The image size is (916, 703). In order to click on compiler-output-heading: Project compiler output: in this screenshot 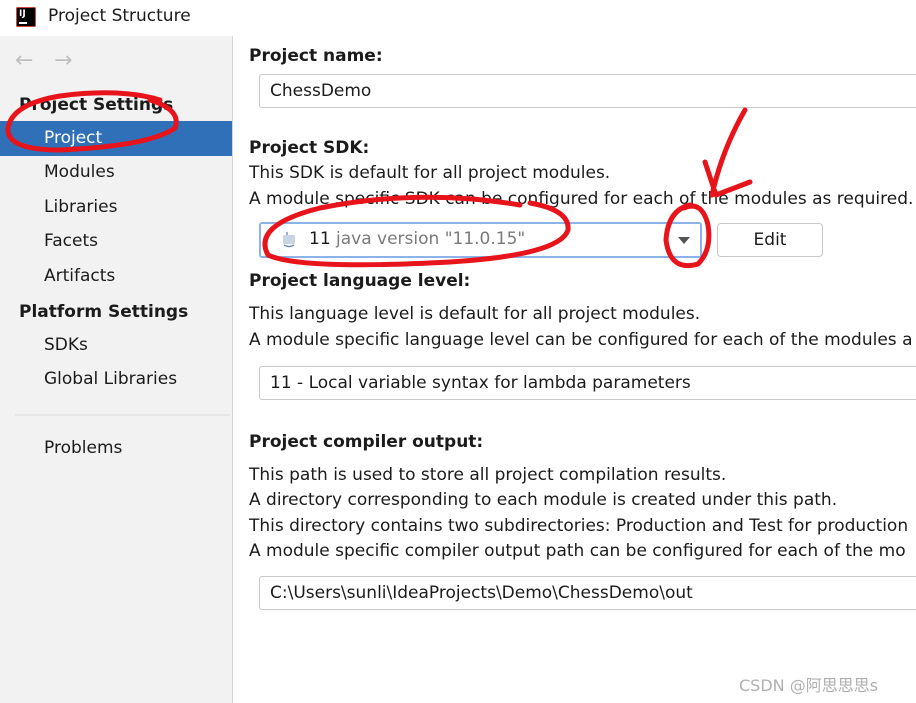, I will do `click(366, 442)`.